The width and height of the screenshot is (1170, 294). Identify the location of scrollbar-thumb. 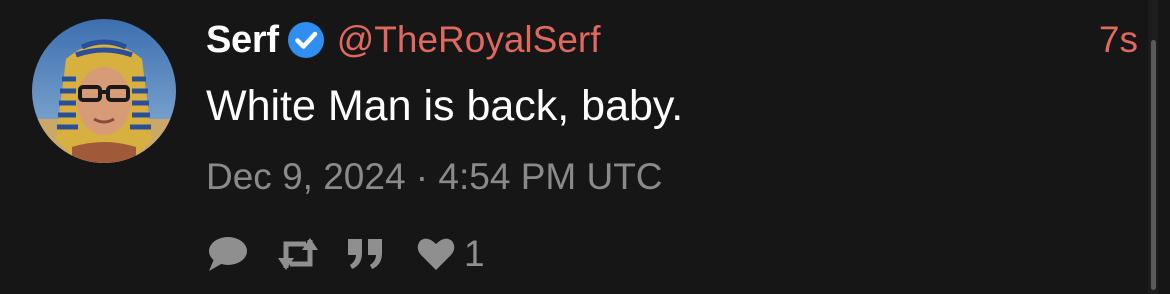
(1153, 165).